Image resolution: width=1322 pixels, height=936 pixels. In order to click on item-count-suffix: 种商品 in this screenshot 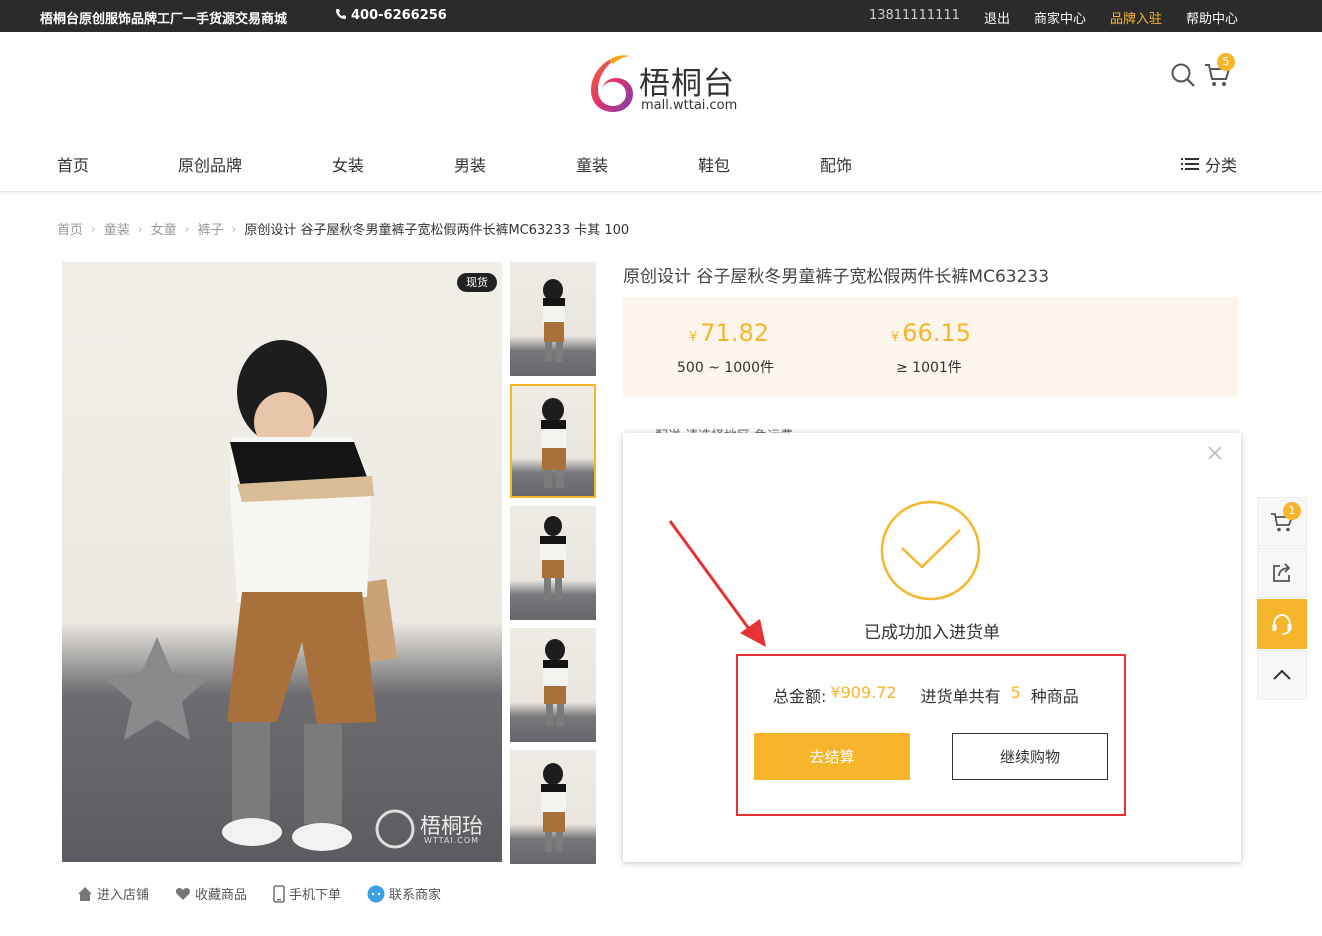, I will do `click(1054, 696)`.